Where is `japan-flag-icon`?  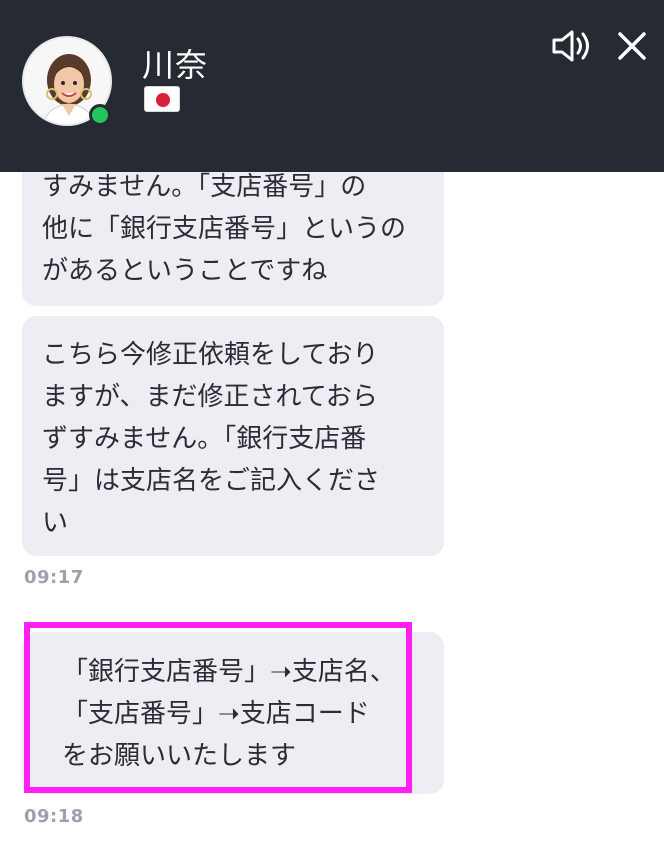 japan-flag-icon is located at coordinates (162, 99).